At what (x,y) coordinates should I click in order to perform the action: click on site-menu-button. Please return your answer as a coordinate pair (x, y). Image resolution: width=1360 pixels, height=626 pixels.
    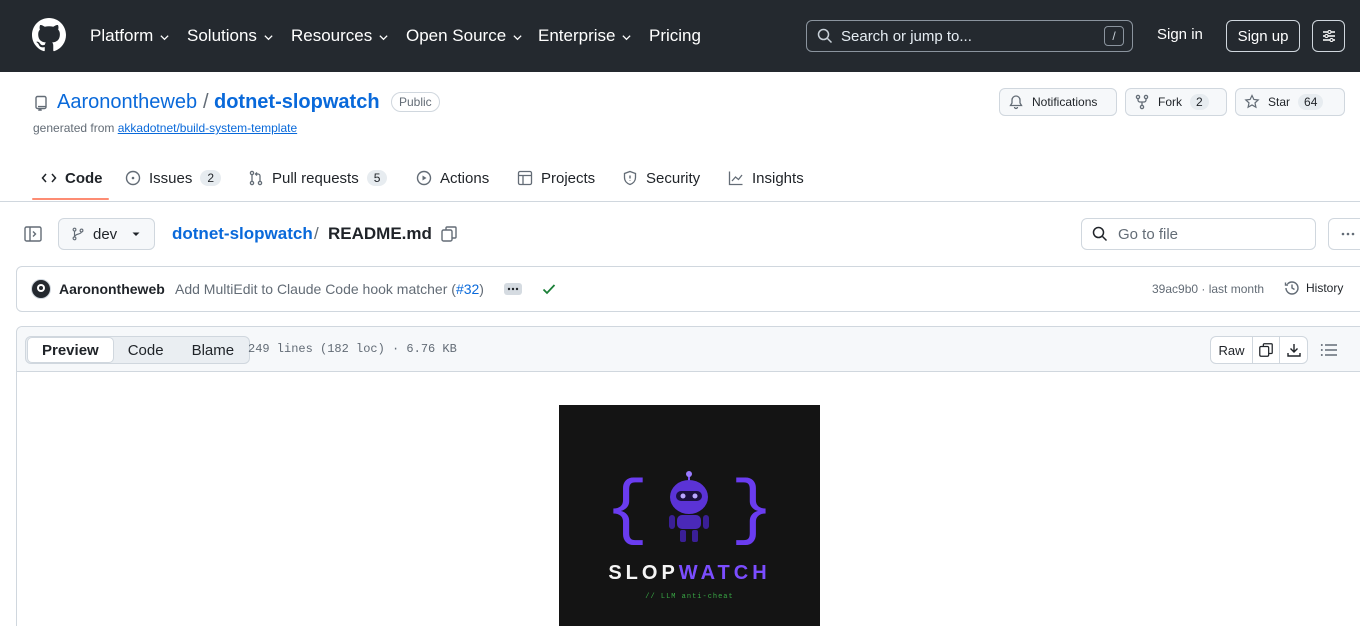
    Looking at the image, I should click on (1328, 36).